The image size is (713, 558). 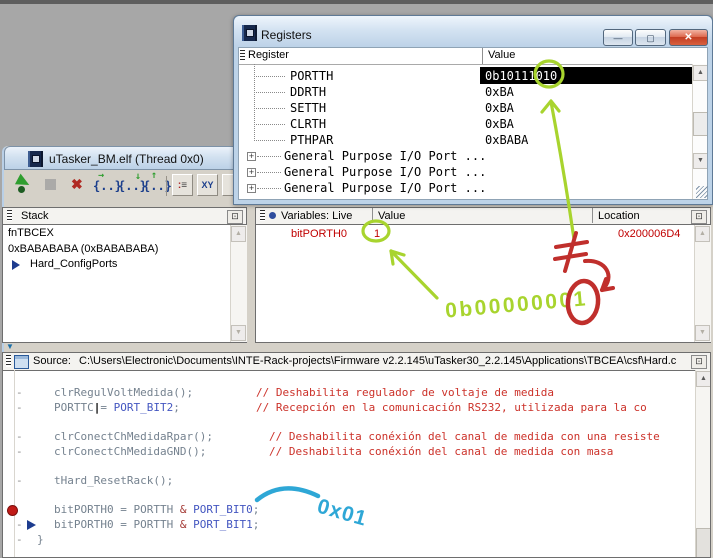 What do you see at coordinates (50, 184) in the screenshot?
I see `stop-icon` at bounding box center [50, 184].